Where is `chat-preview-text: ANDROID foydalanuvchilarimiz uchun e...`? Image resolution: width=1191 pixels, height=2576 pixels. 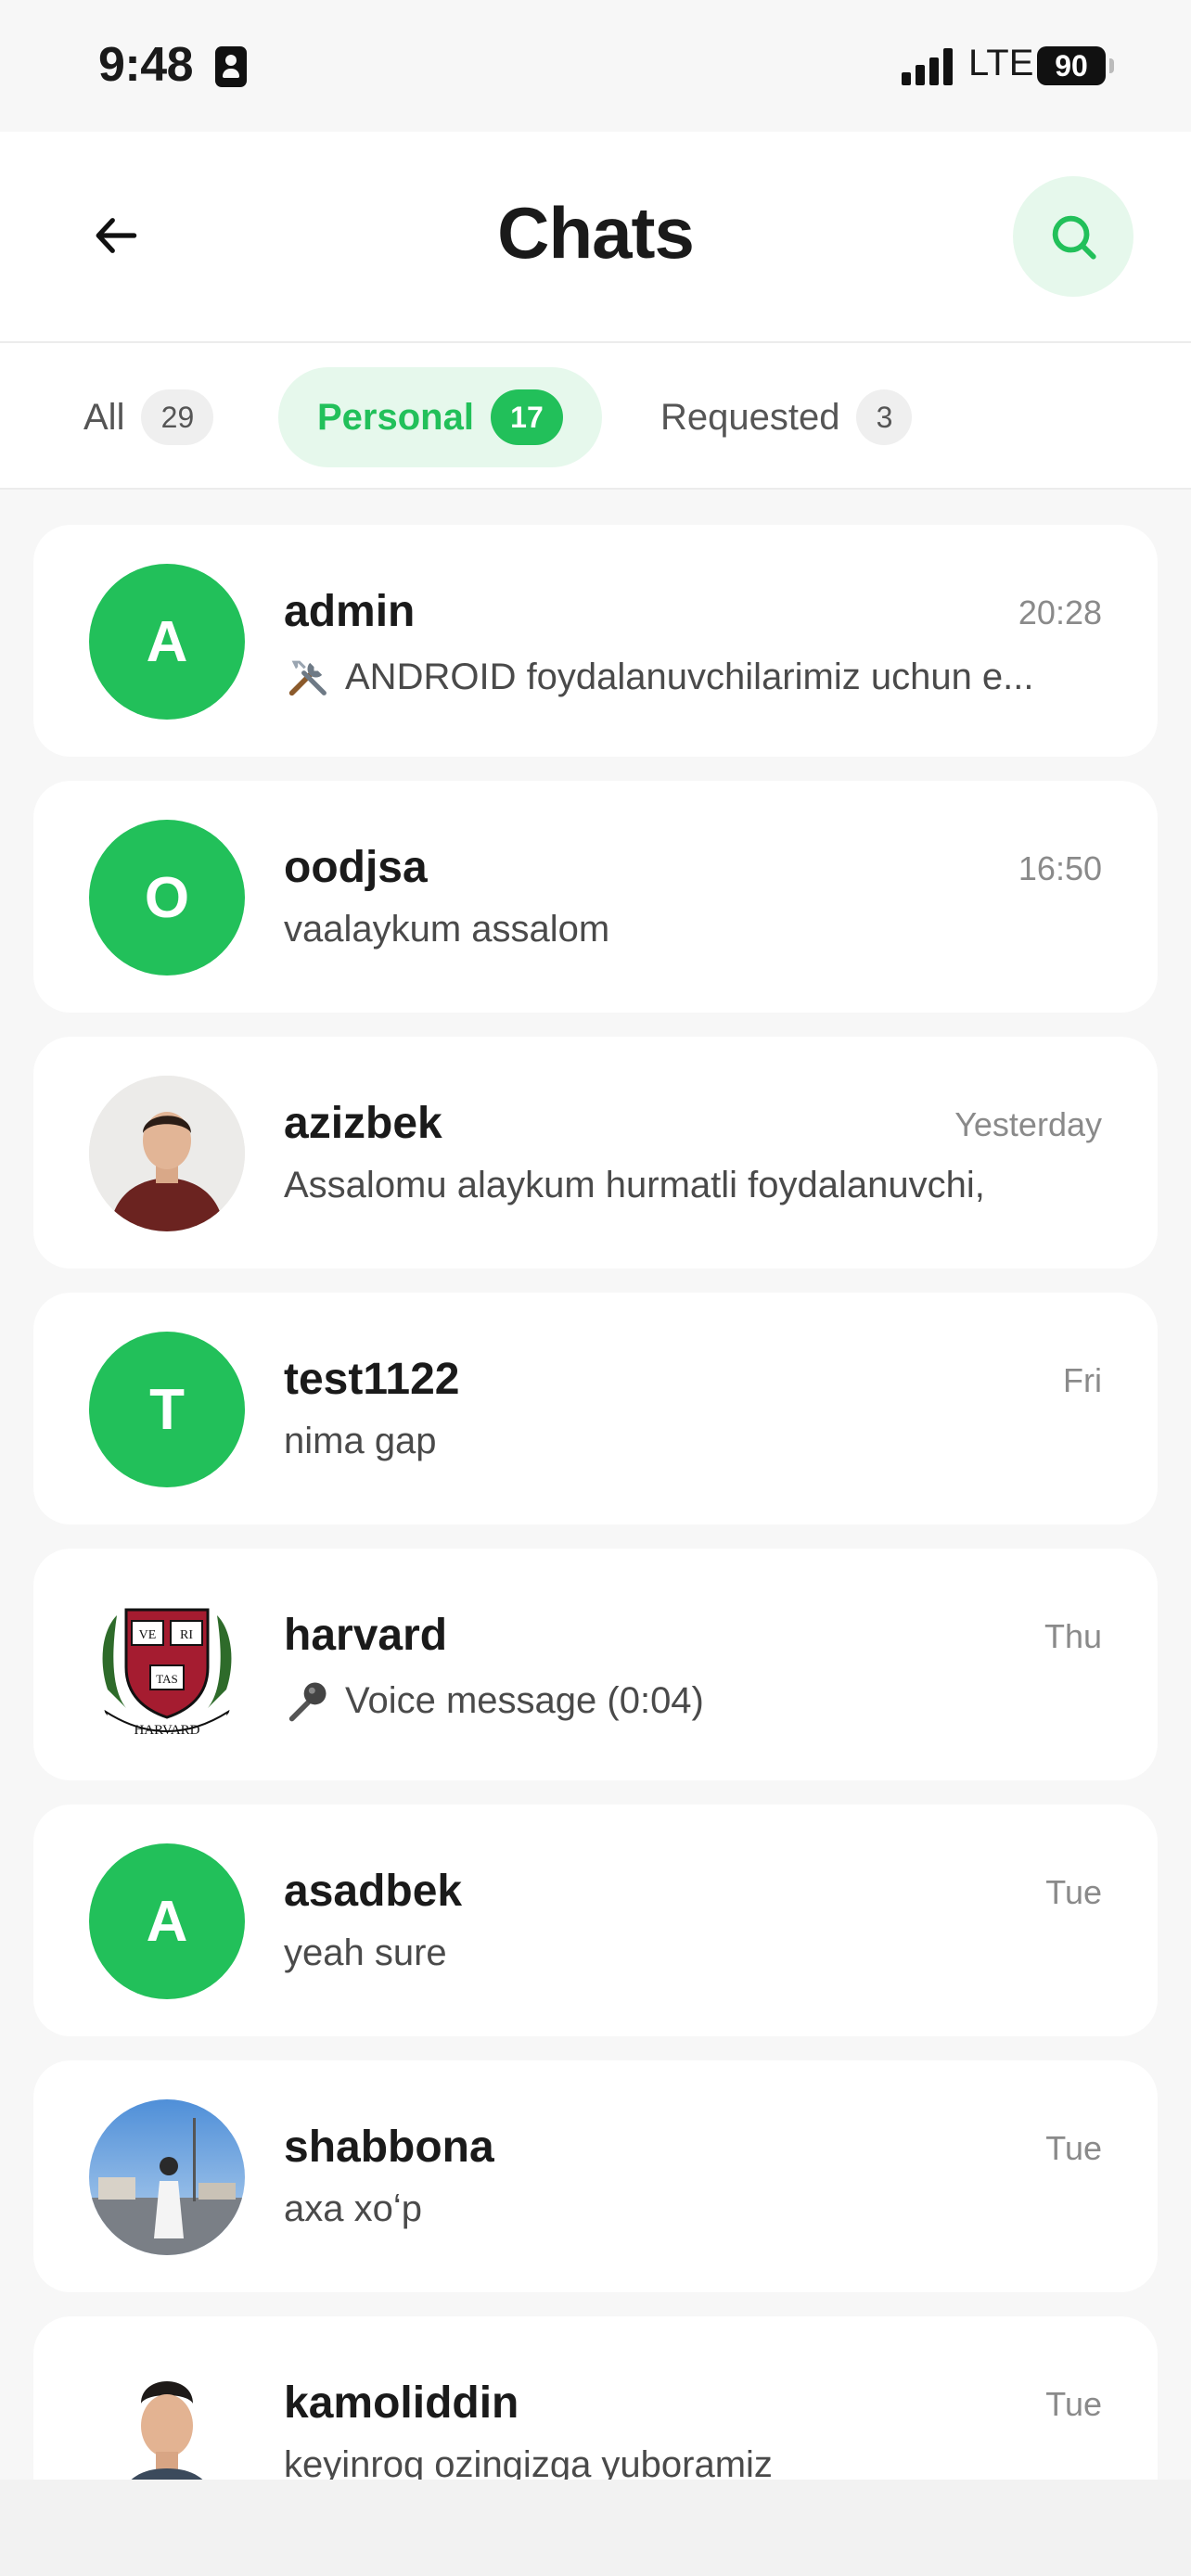
chat-preview-text: ANDROID foydalanuvchilarimiz uchun e... is located at coordinates (689, 676).